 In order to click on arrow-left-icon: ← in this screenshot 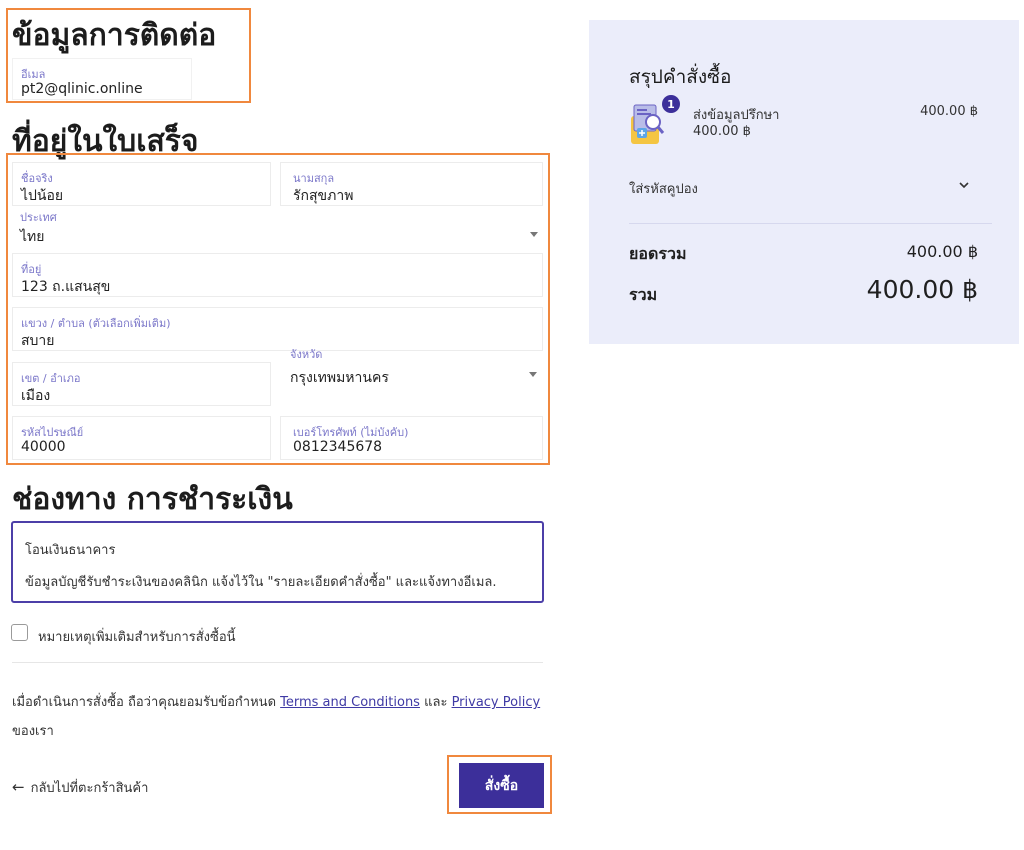, I will do `click(18, 787)`.